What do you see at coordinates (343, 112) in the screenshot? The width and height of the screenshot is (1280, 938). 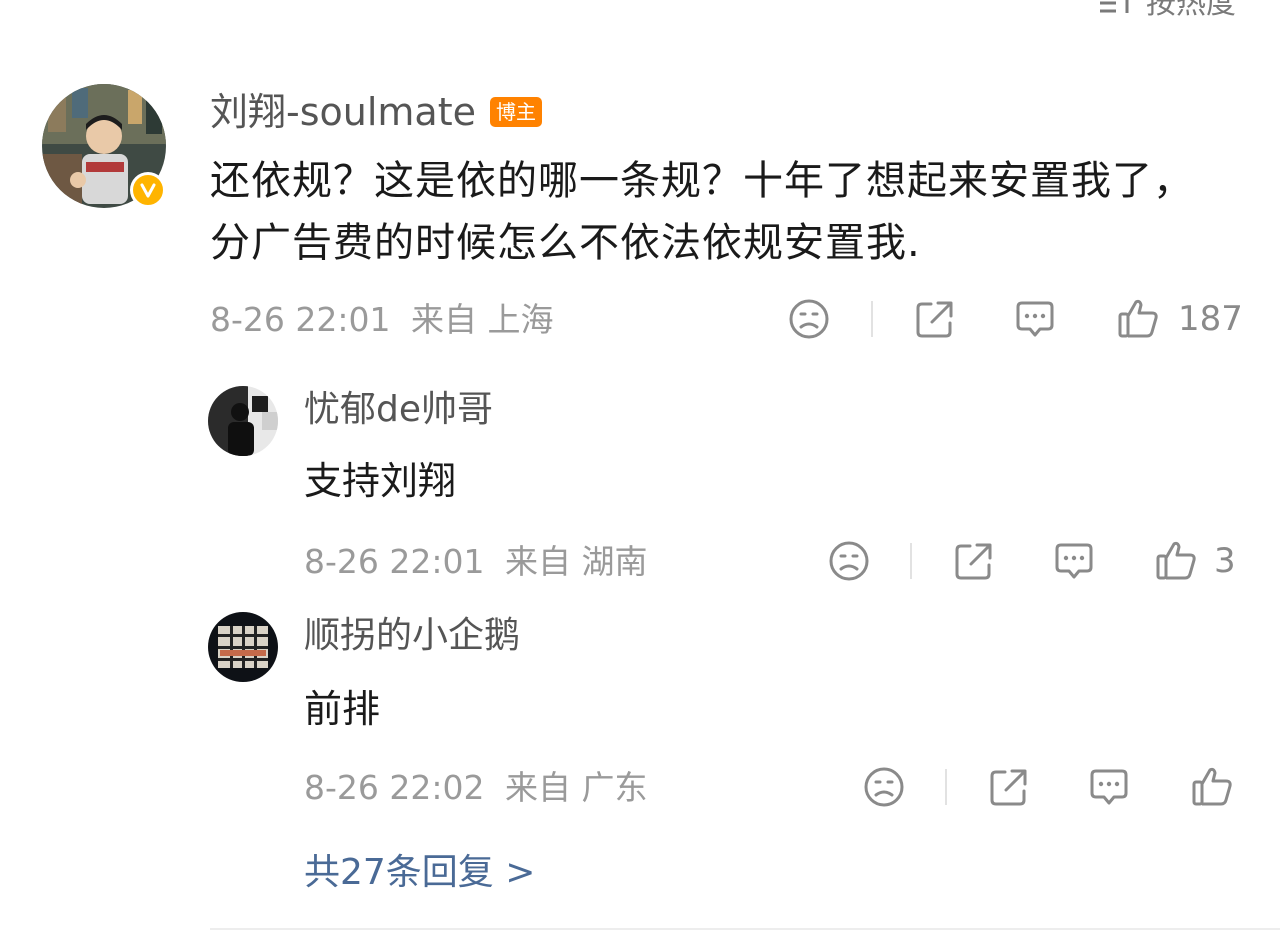 I see `author-name-text: 刘翔-soulmate` at bounding box center [343, 112].